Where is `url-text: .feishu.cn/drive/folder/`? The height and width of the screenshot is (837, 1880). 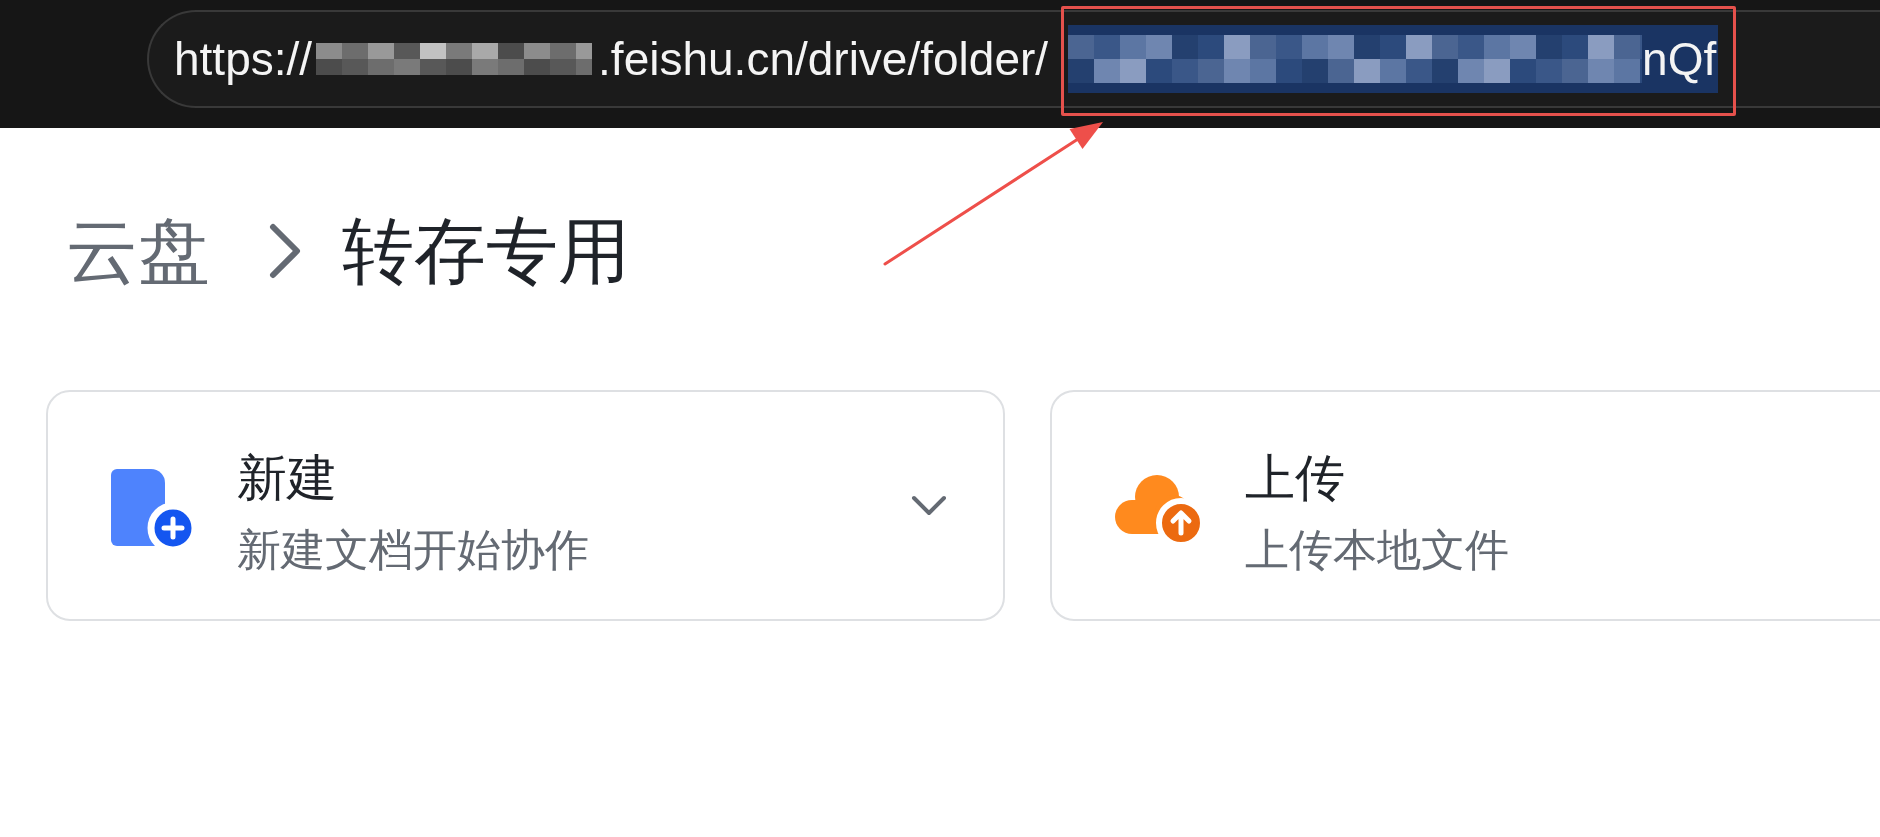
url-text: .feishu.cn/drive/folder/ is located at coordinates (823, 59).